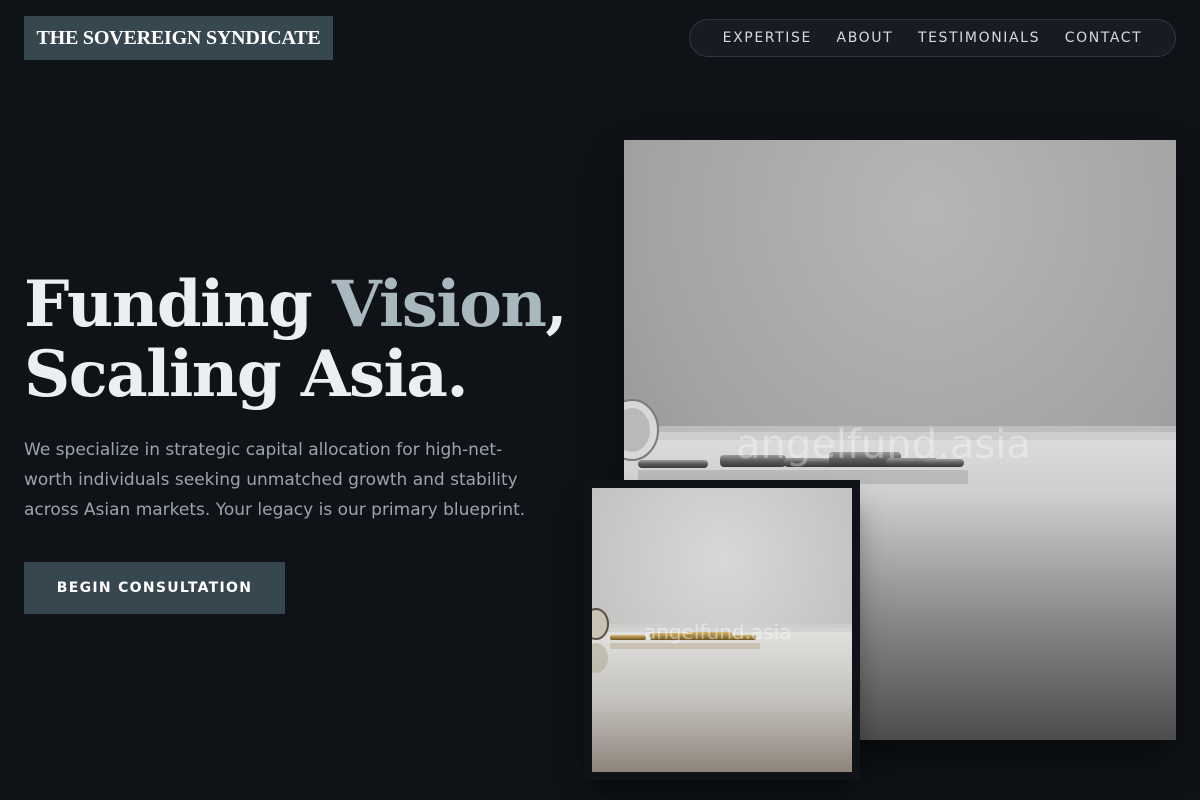  I want to click on hero-headline: Funding Vision, Scaling Asia., so click(296, 339).